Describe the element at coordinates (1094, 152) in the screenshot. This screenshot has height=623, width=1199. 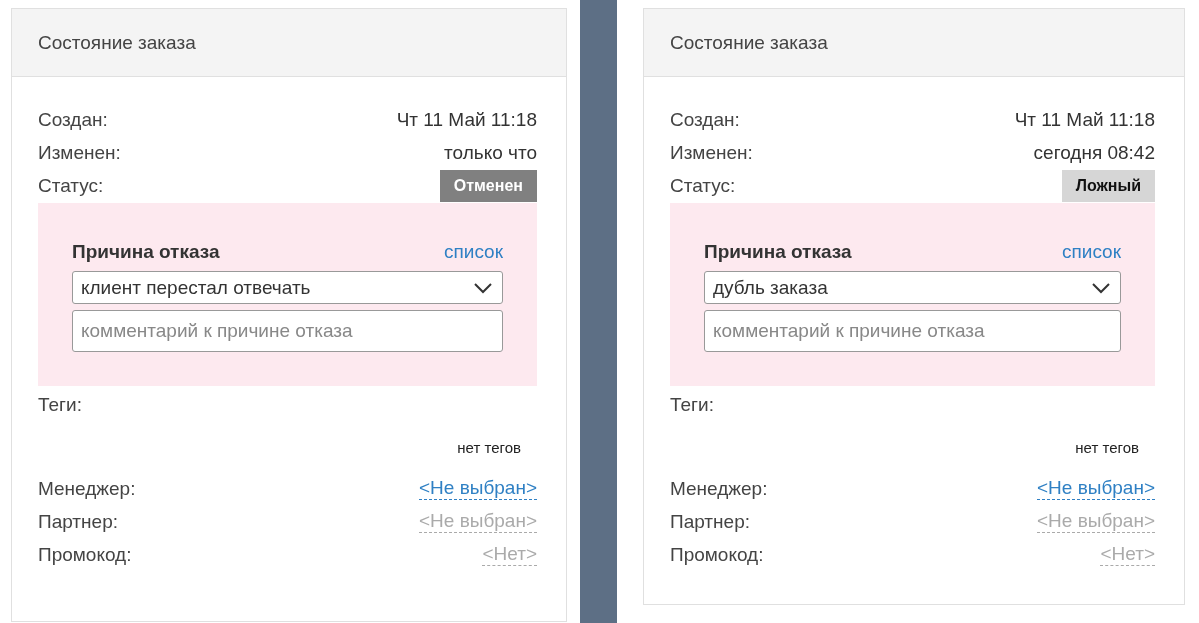
I see `field-value: сегодня 08:42` at that location.